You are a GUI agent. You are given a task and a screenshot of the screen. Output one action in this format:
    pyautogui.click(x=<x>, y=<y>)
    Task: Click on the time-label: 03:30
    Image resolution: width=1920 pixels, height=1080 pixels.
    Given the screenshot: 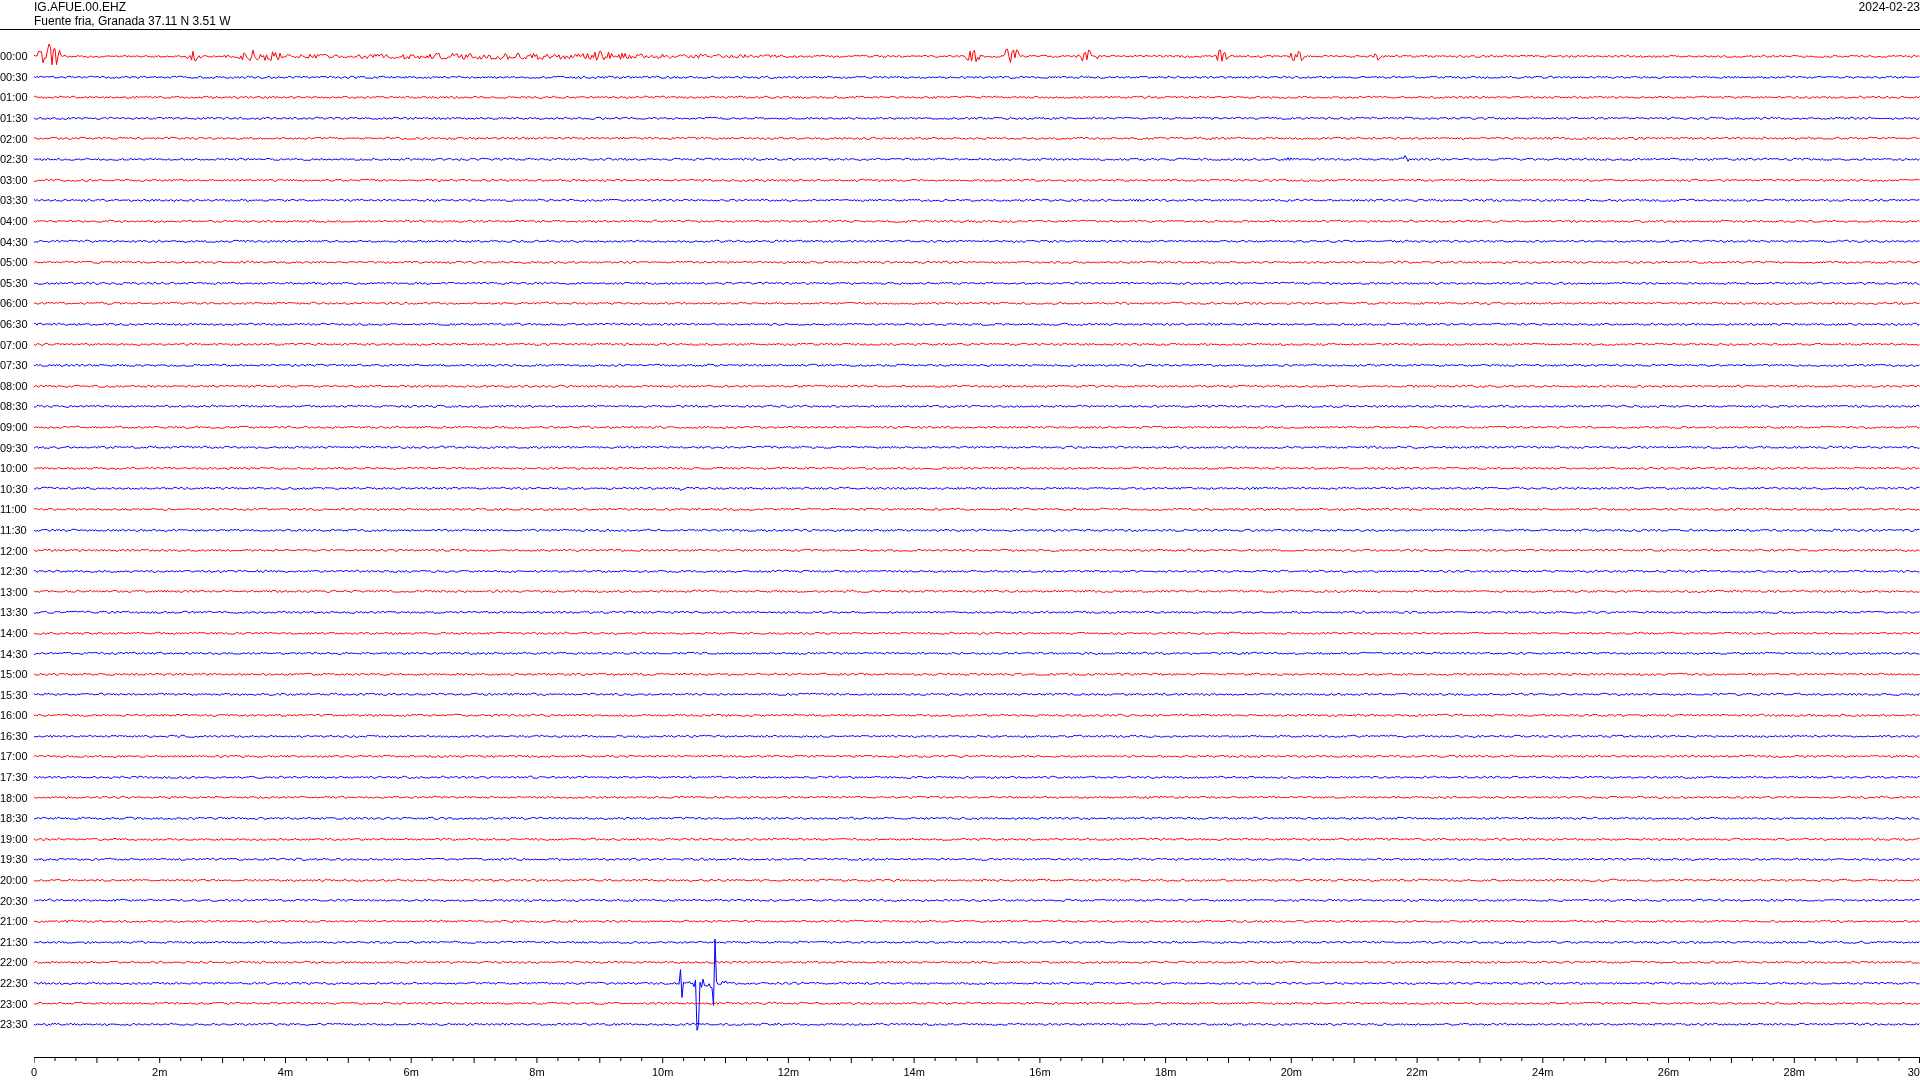 What is the action you would take?
    pyautogui.click(x=14, y=200)
    